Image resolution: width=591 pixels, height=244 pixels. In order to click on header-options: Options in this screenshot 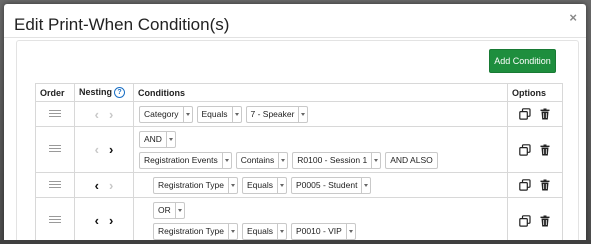, I will do `click(535, 92)`.